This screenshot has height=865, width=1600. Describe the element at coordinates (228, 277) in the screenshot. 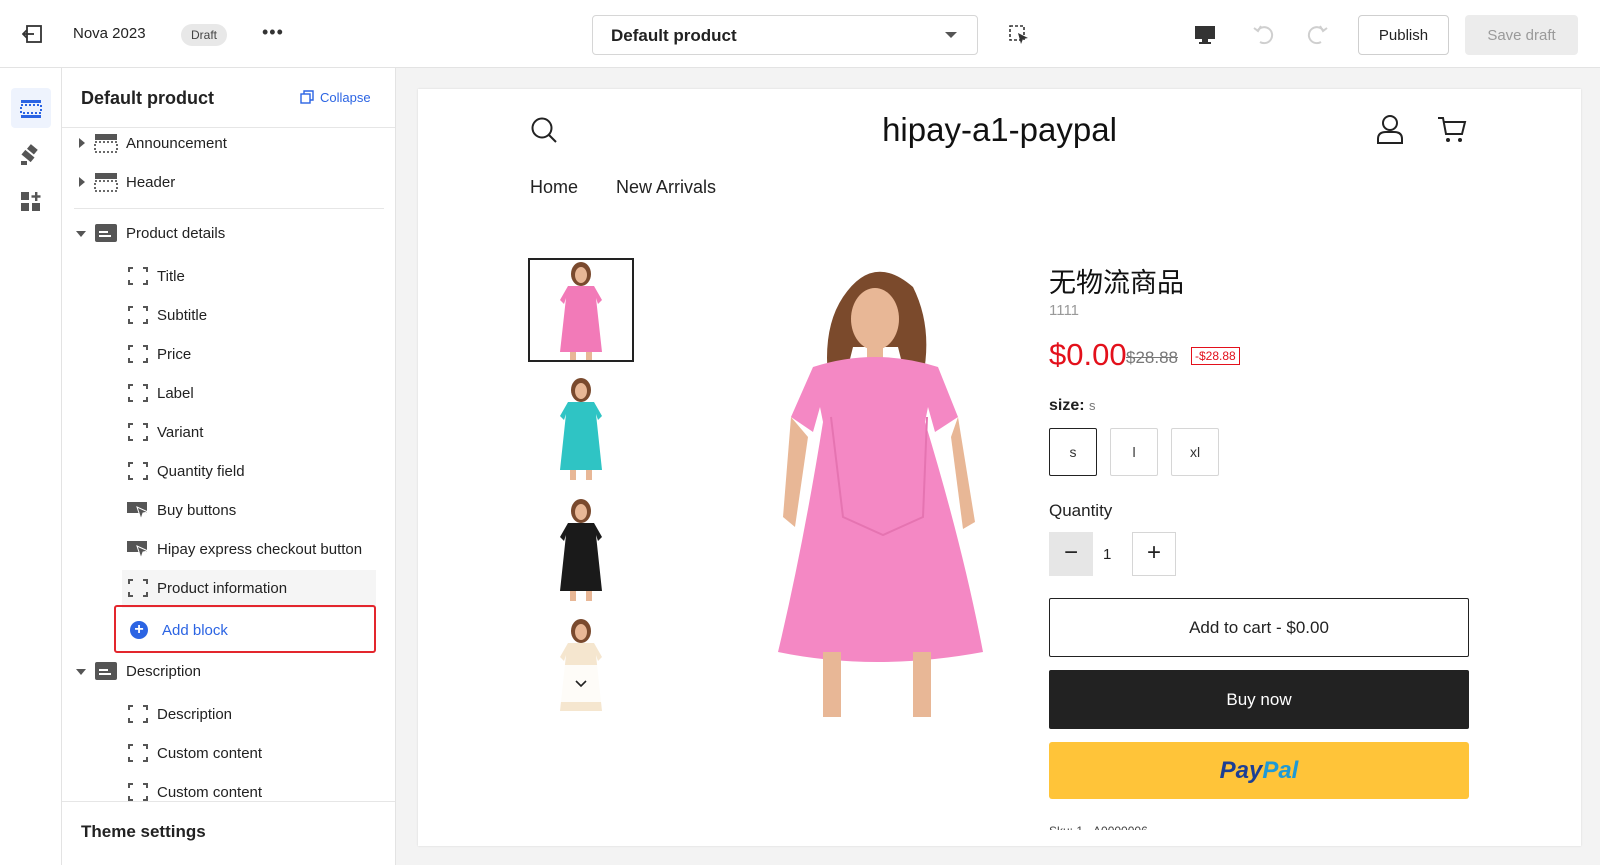

I see `block-title: Title` at that location.